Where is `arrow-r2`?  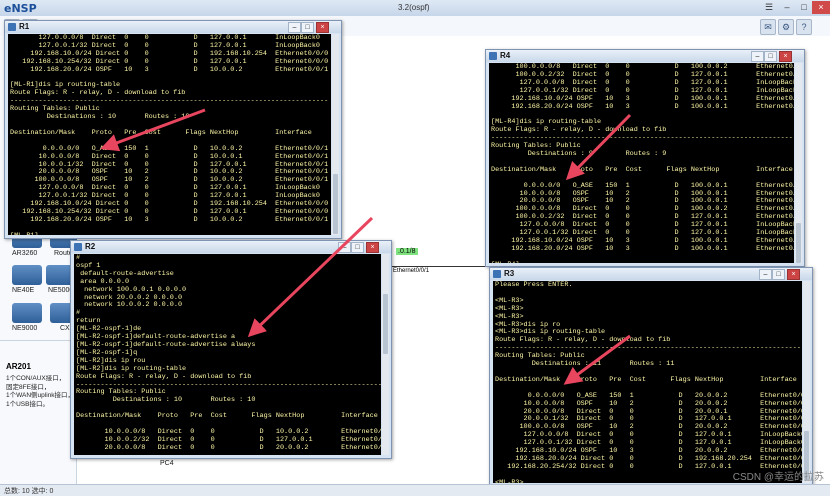 arrow-r2 is located at coordinates (310, 277).